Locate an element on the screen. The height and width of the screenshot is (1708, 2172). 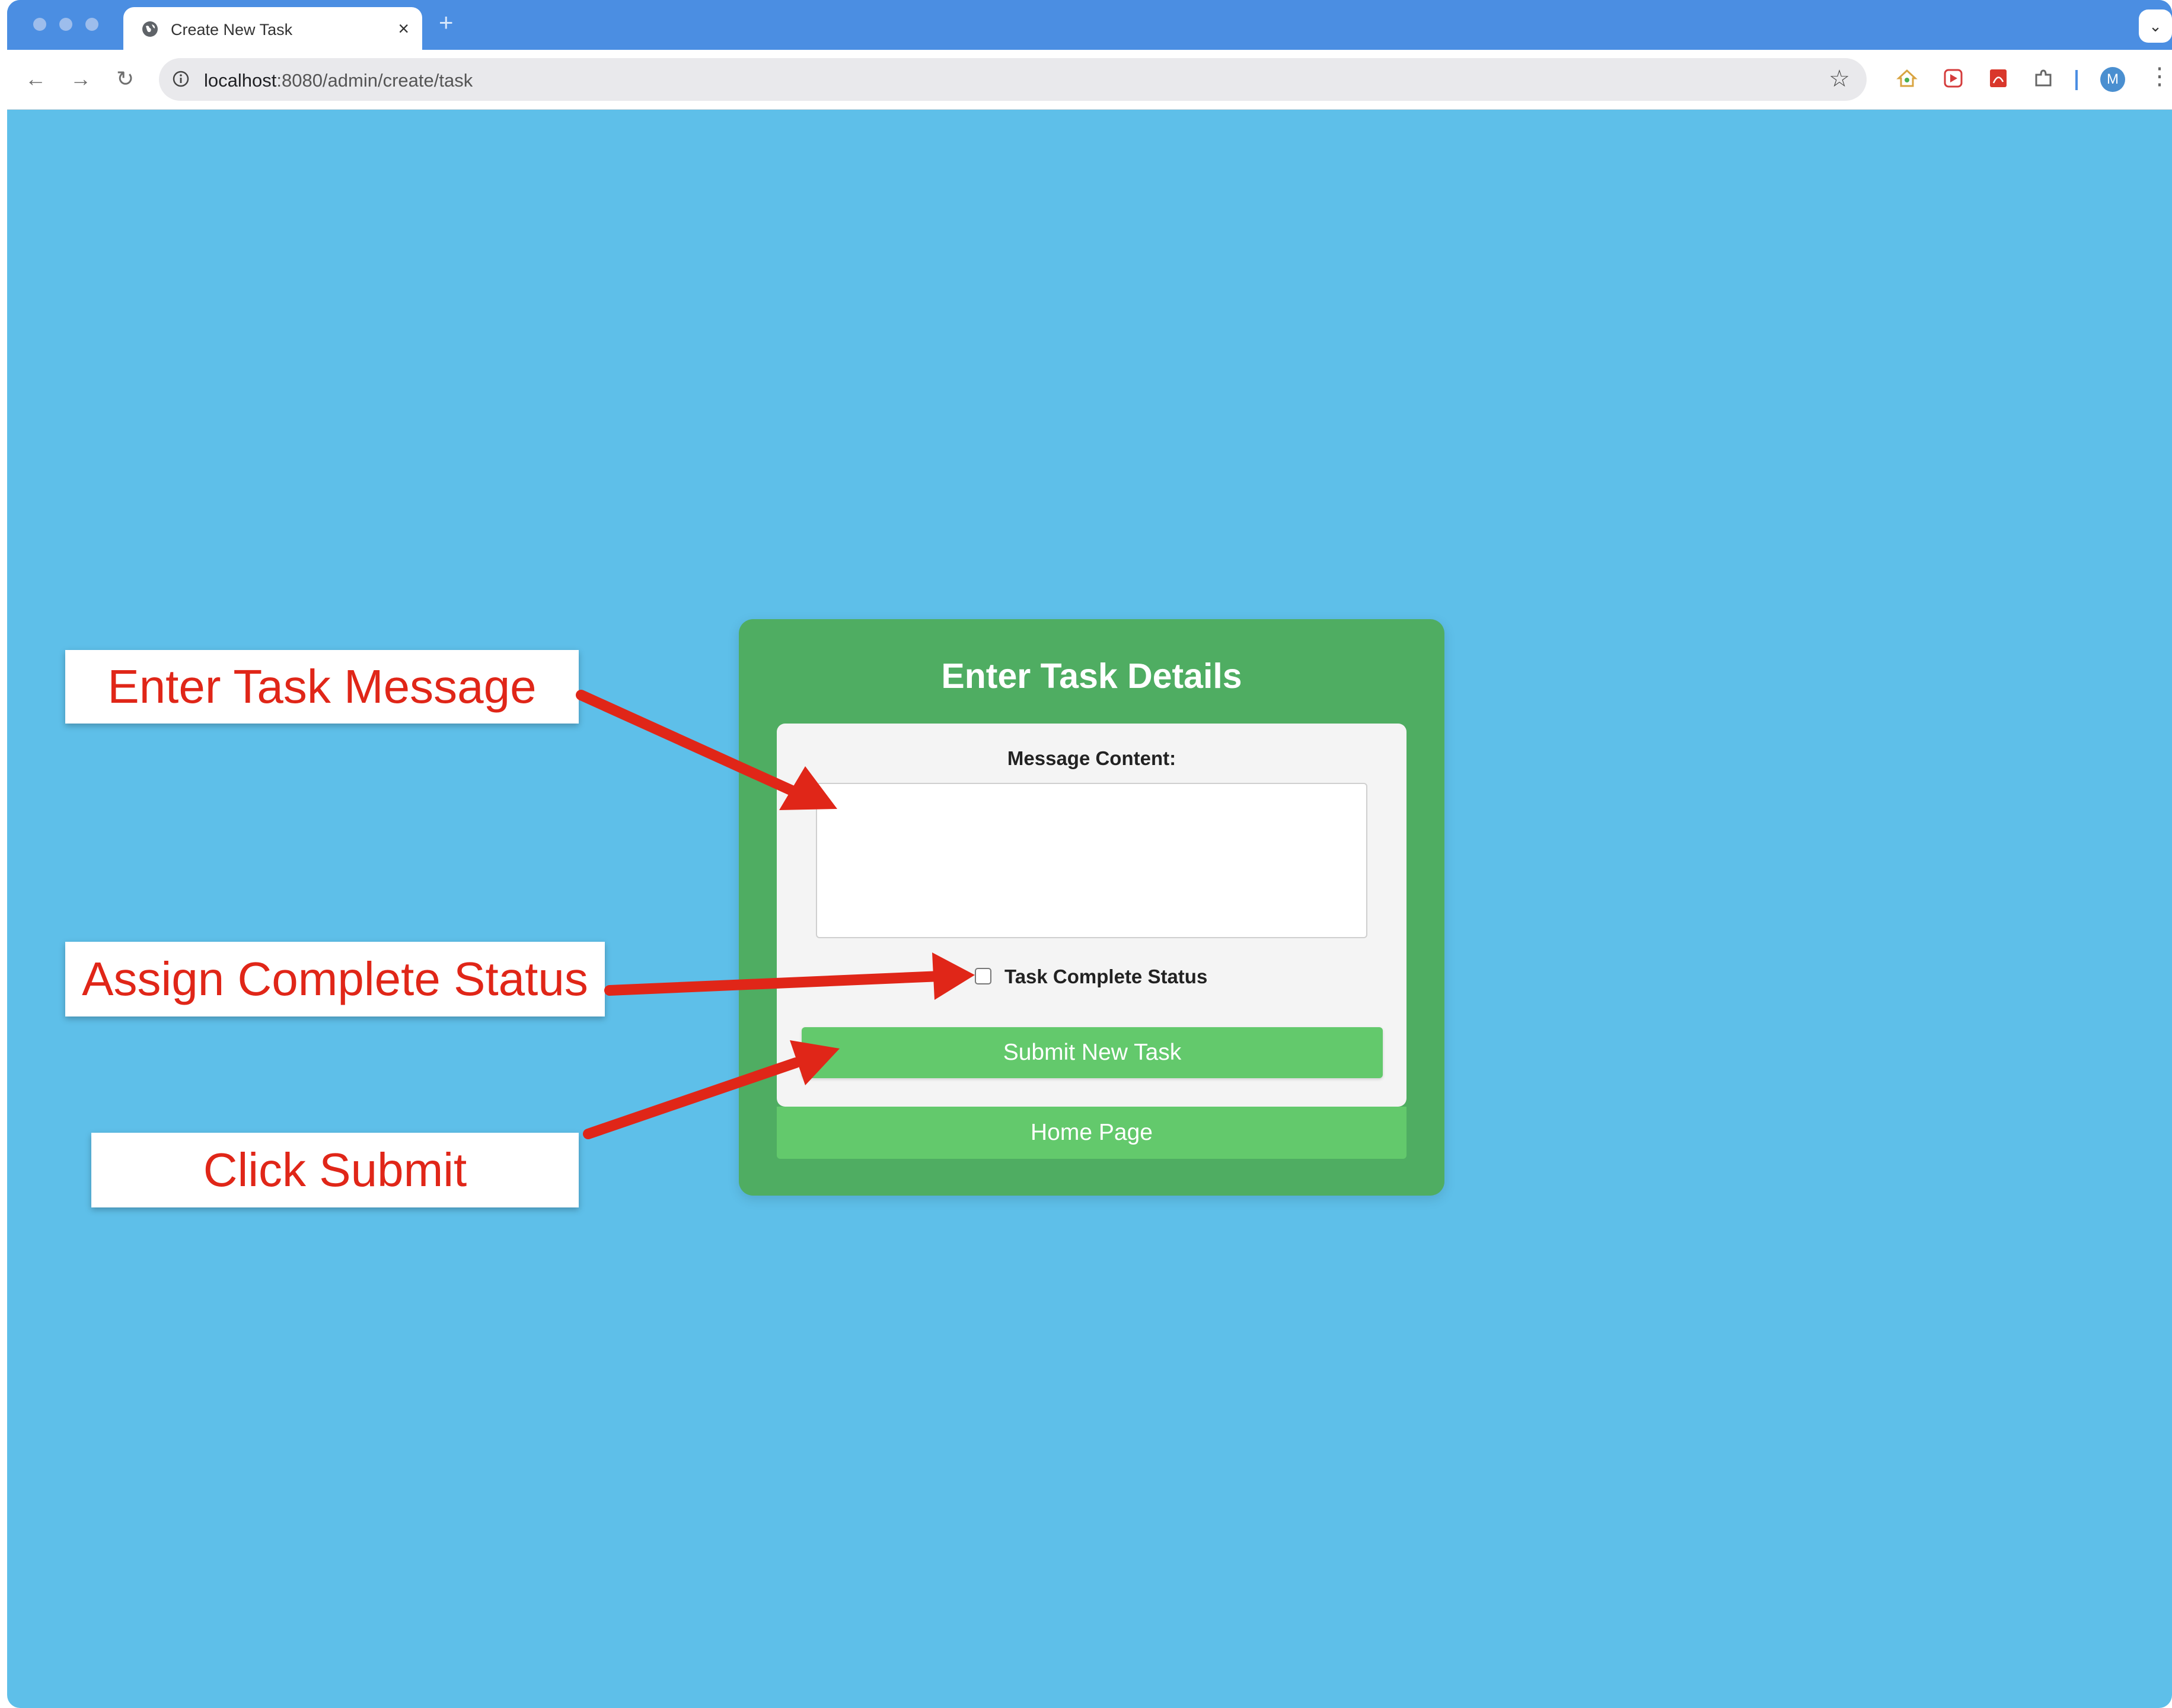
arrow-to-message is located at coordinates (688, 744).